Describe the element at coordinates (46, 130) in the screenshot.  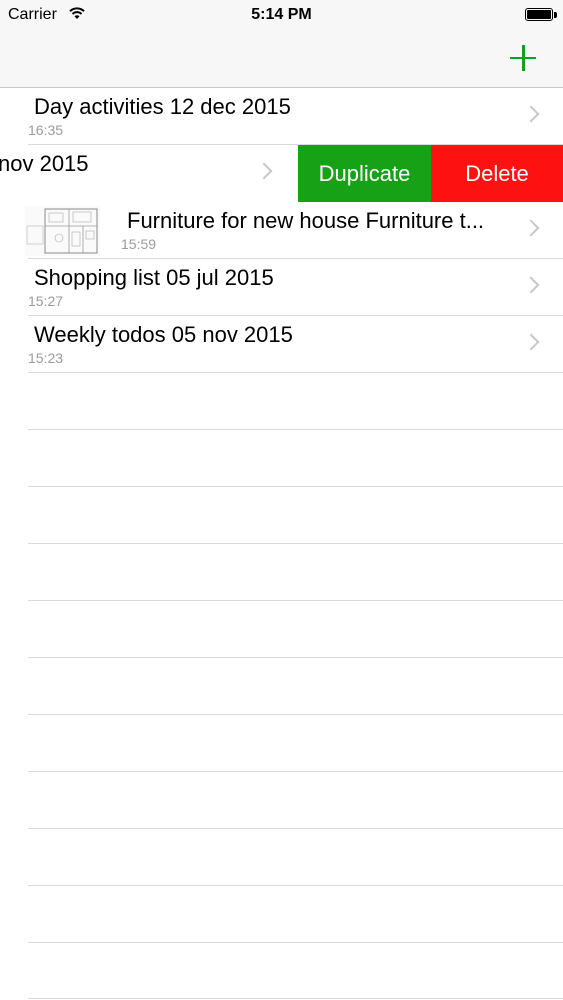
I see `item-time: 16:35` at that location.